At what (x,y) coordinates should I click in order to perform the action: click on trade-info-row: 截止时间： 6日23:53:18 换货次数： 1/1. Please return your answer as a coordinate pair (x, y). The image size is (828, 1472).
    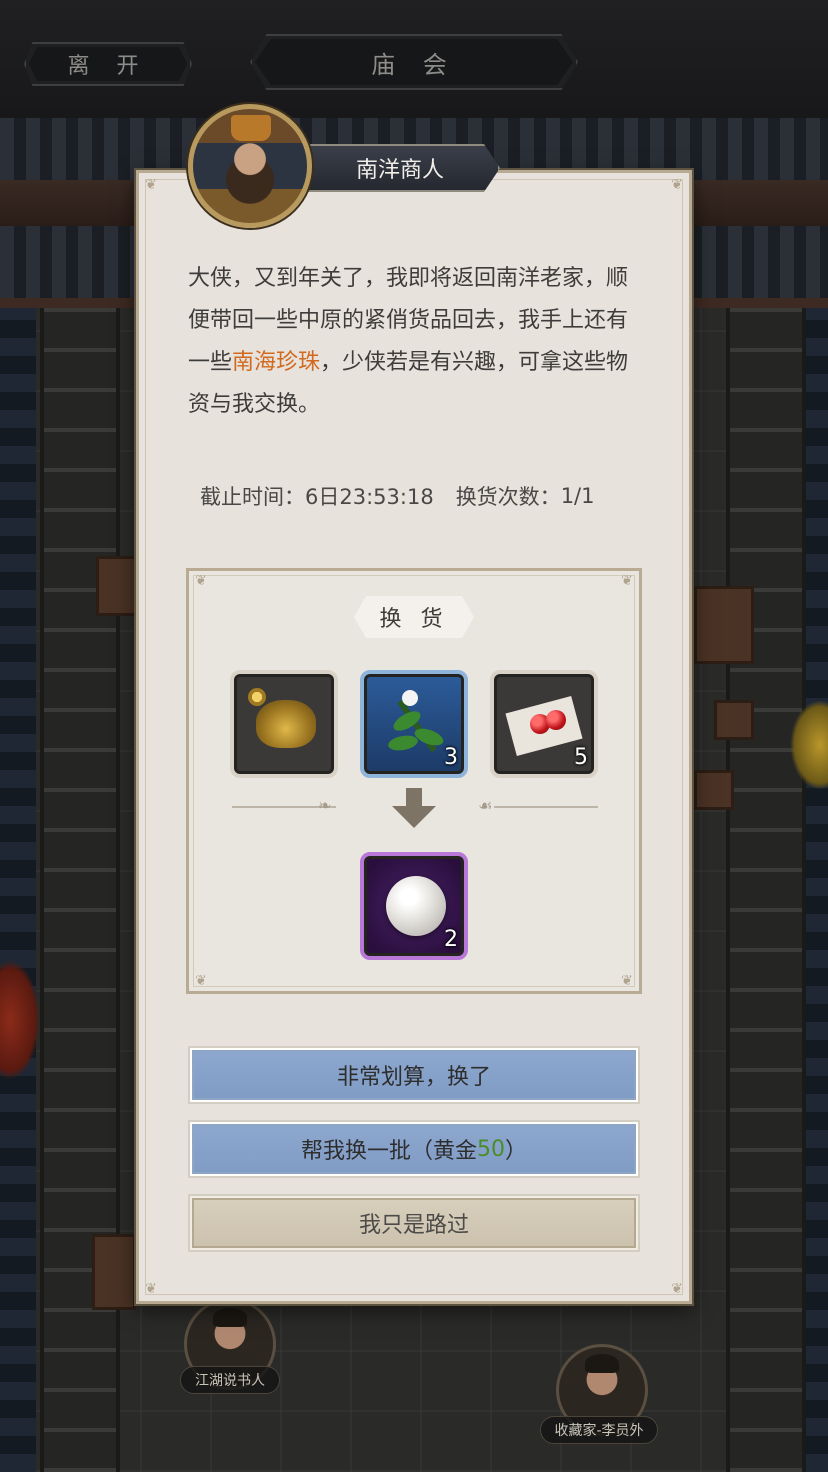
    Looking at the image, I should click on (420, 496).